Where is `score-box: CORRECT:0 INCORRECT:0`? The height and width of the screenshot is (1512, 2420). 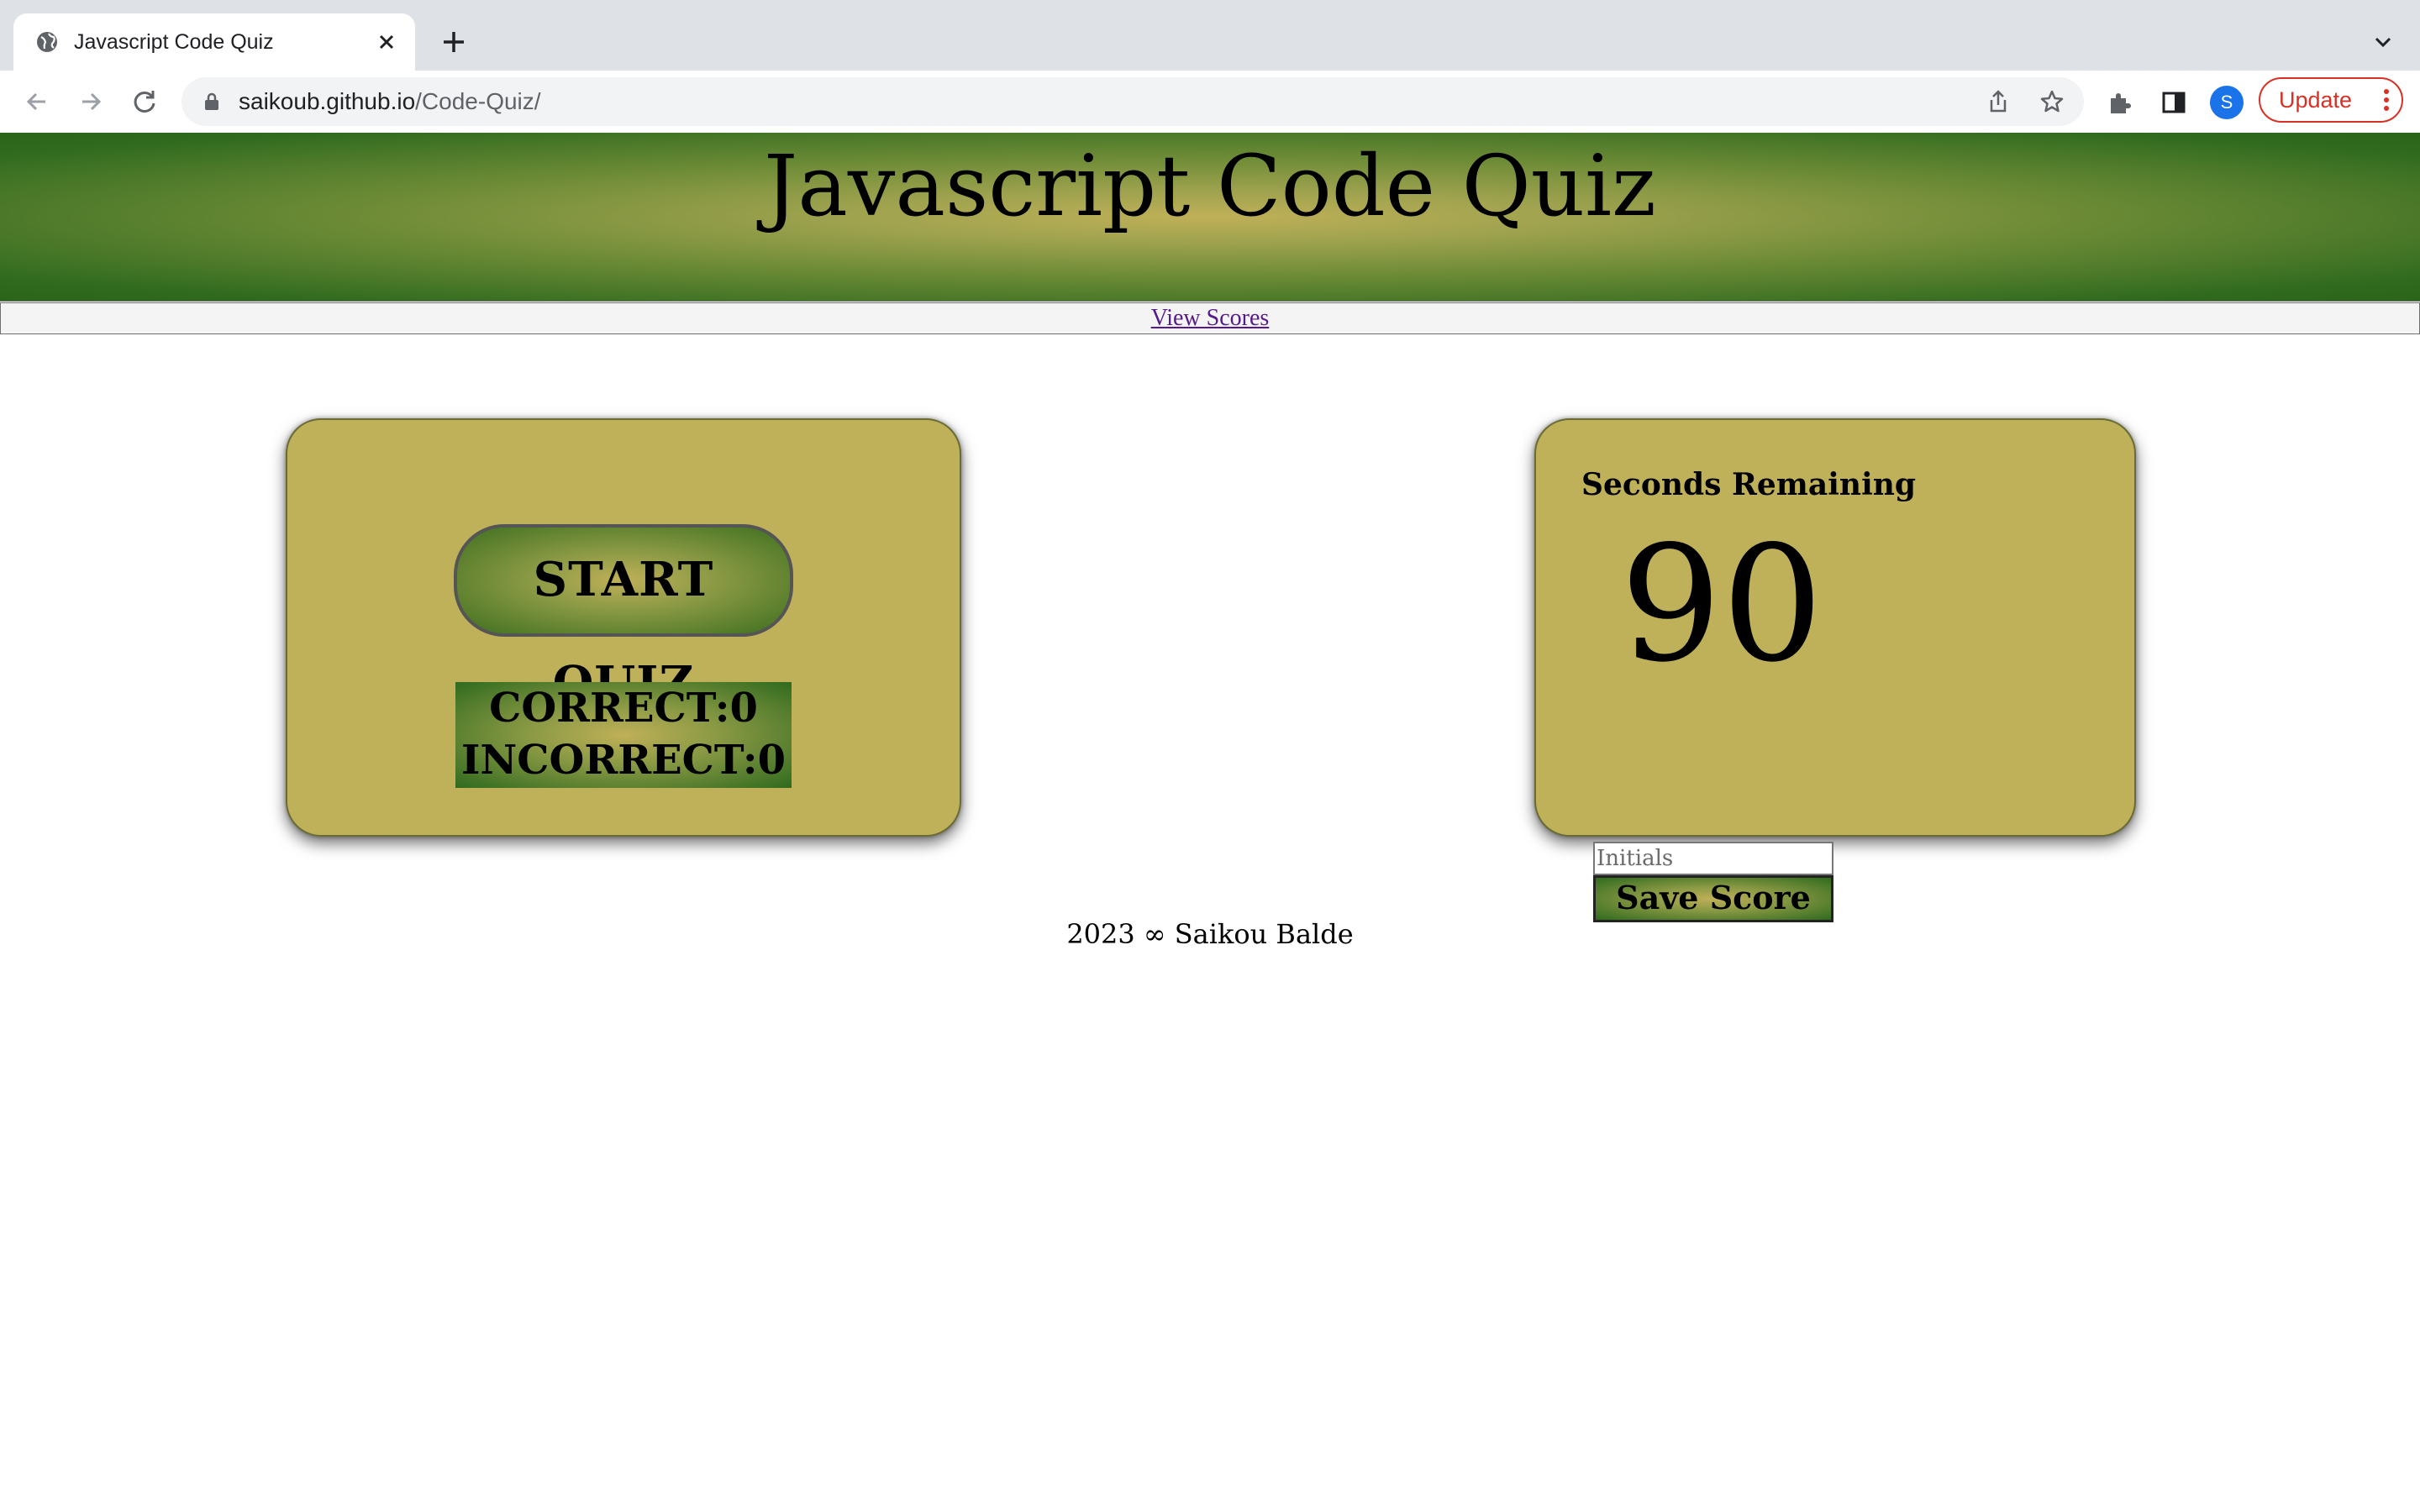
score-box: CORRECT:0 INCORRECT:0 is located at coordinates (623, 735).